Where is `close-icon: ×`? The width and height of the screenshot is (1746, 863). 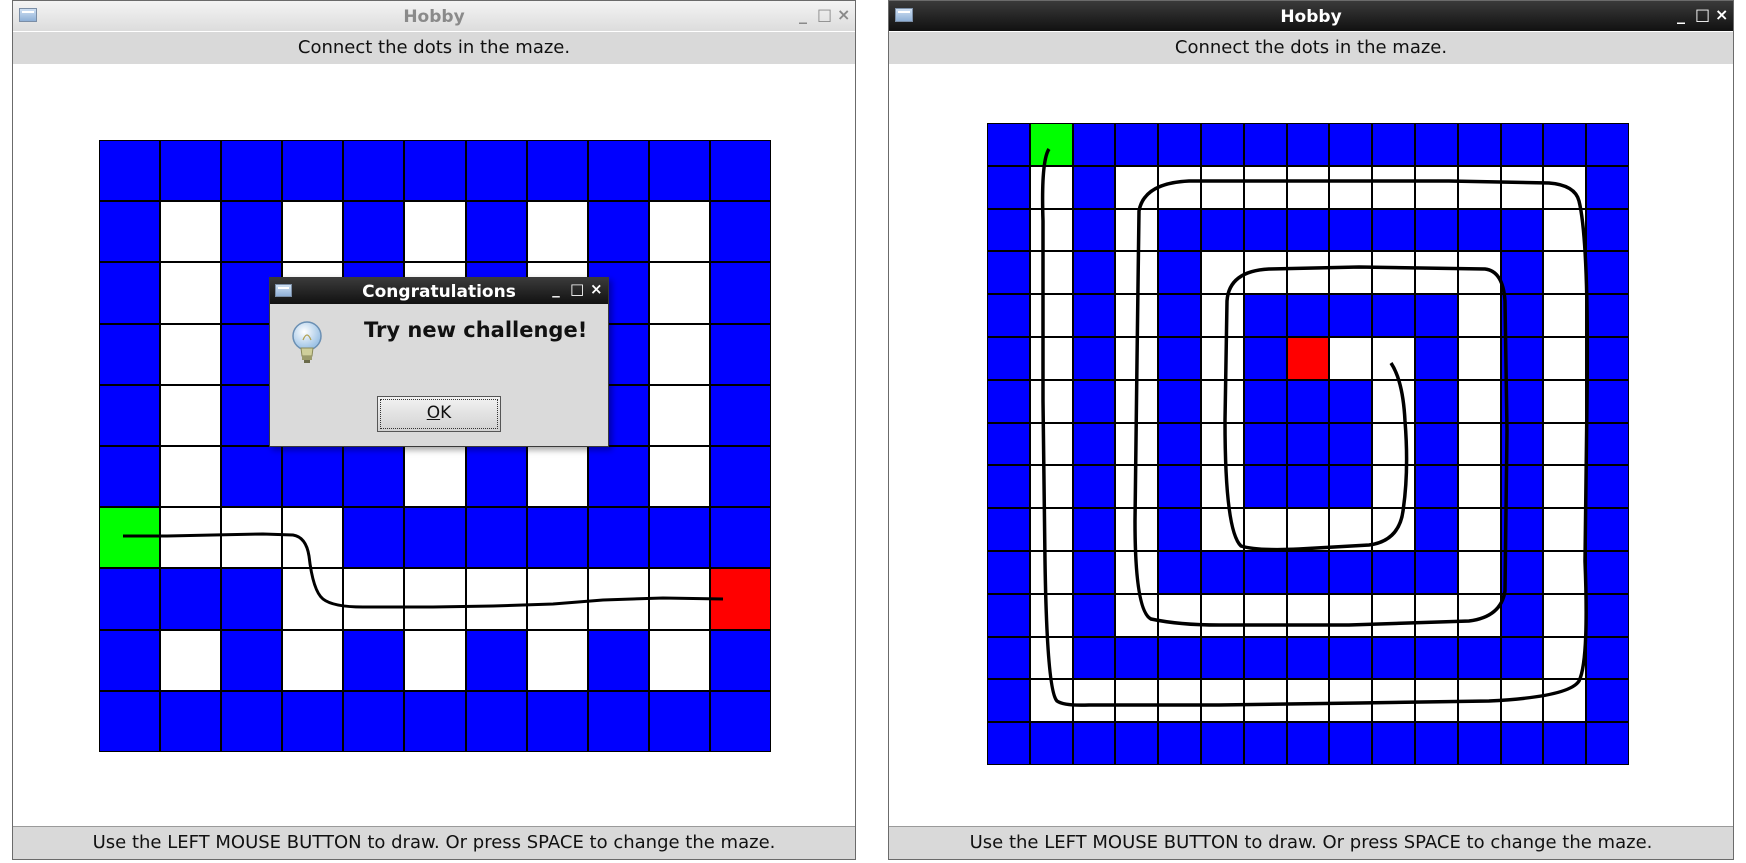 close-icon: × is located at coordinates (1721, 14).